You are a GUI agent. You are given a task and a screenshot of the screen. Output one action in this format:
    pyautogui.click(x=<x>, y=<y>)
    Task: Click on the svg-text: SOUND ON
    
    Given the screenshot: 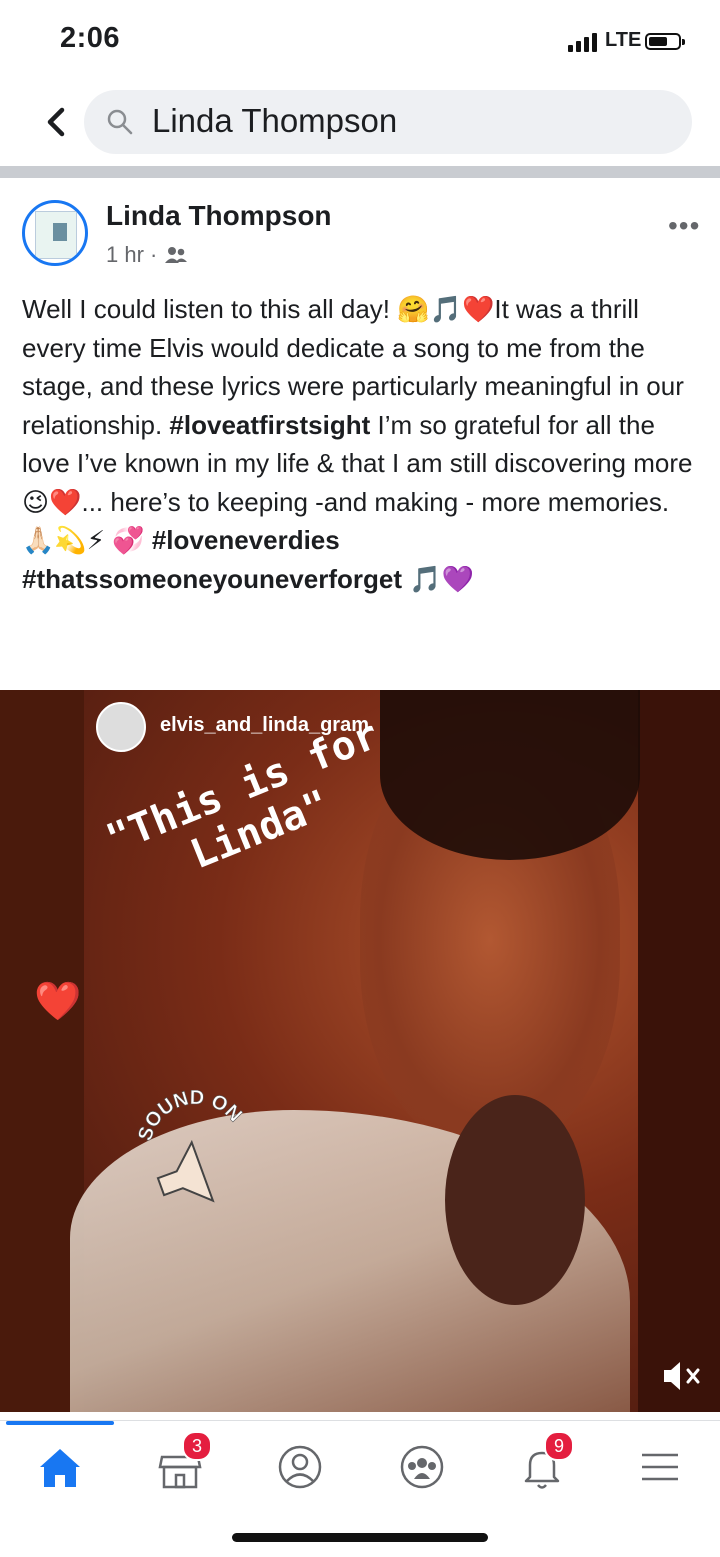 What is the action you would take?
    pyautogui.click(x=190, y=1117)
    